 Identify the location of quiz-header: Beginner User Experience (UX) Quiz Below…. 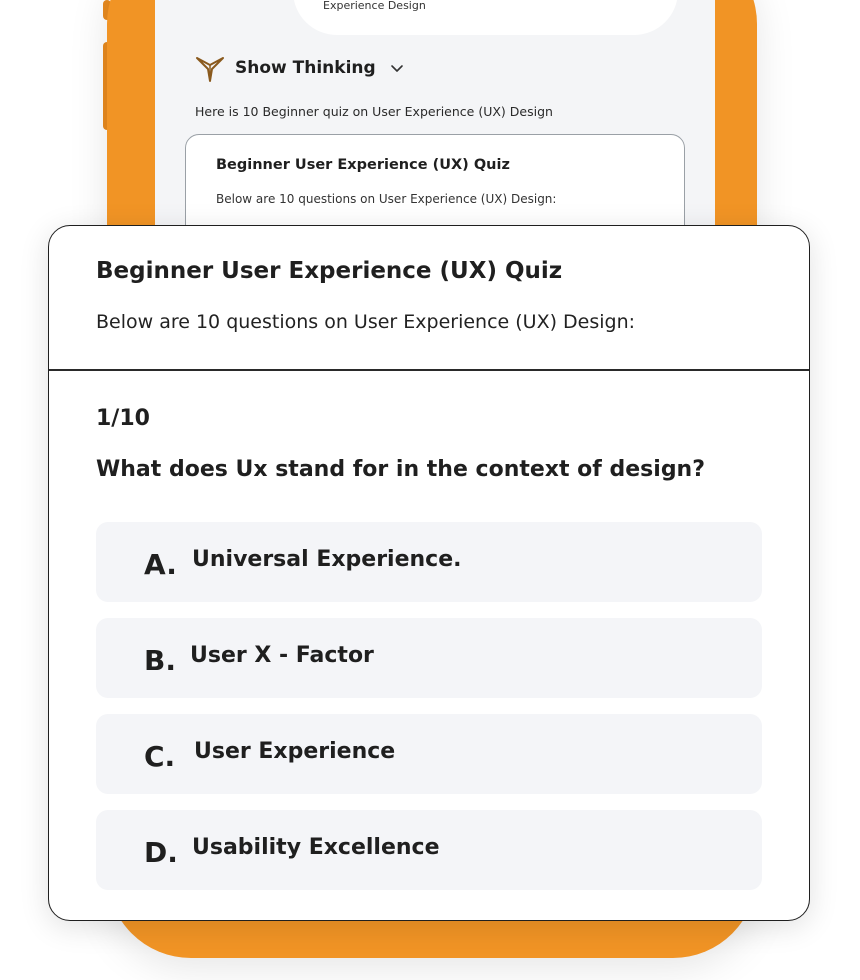
(429, 298).